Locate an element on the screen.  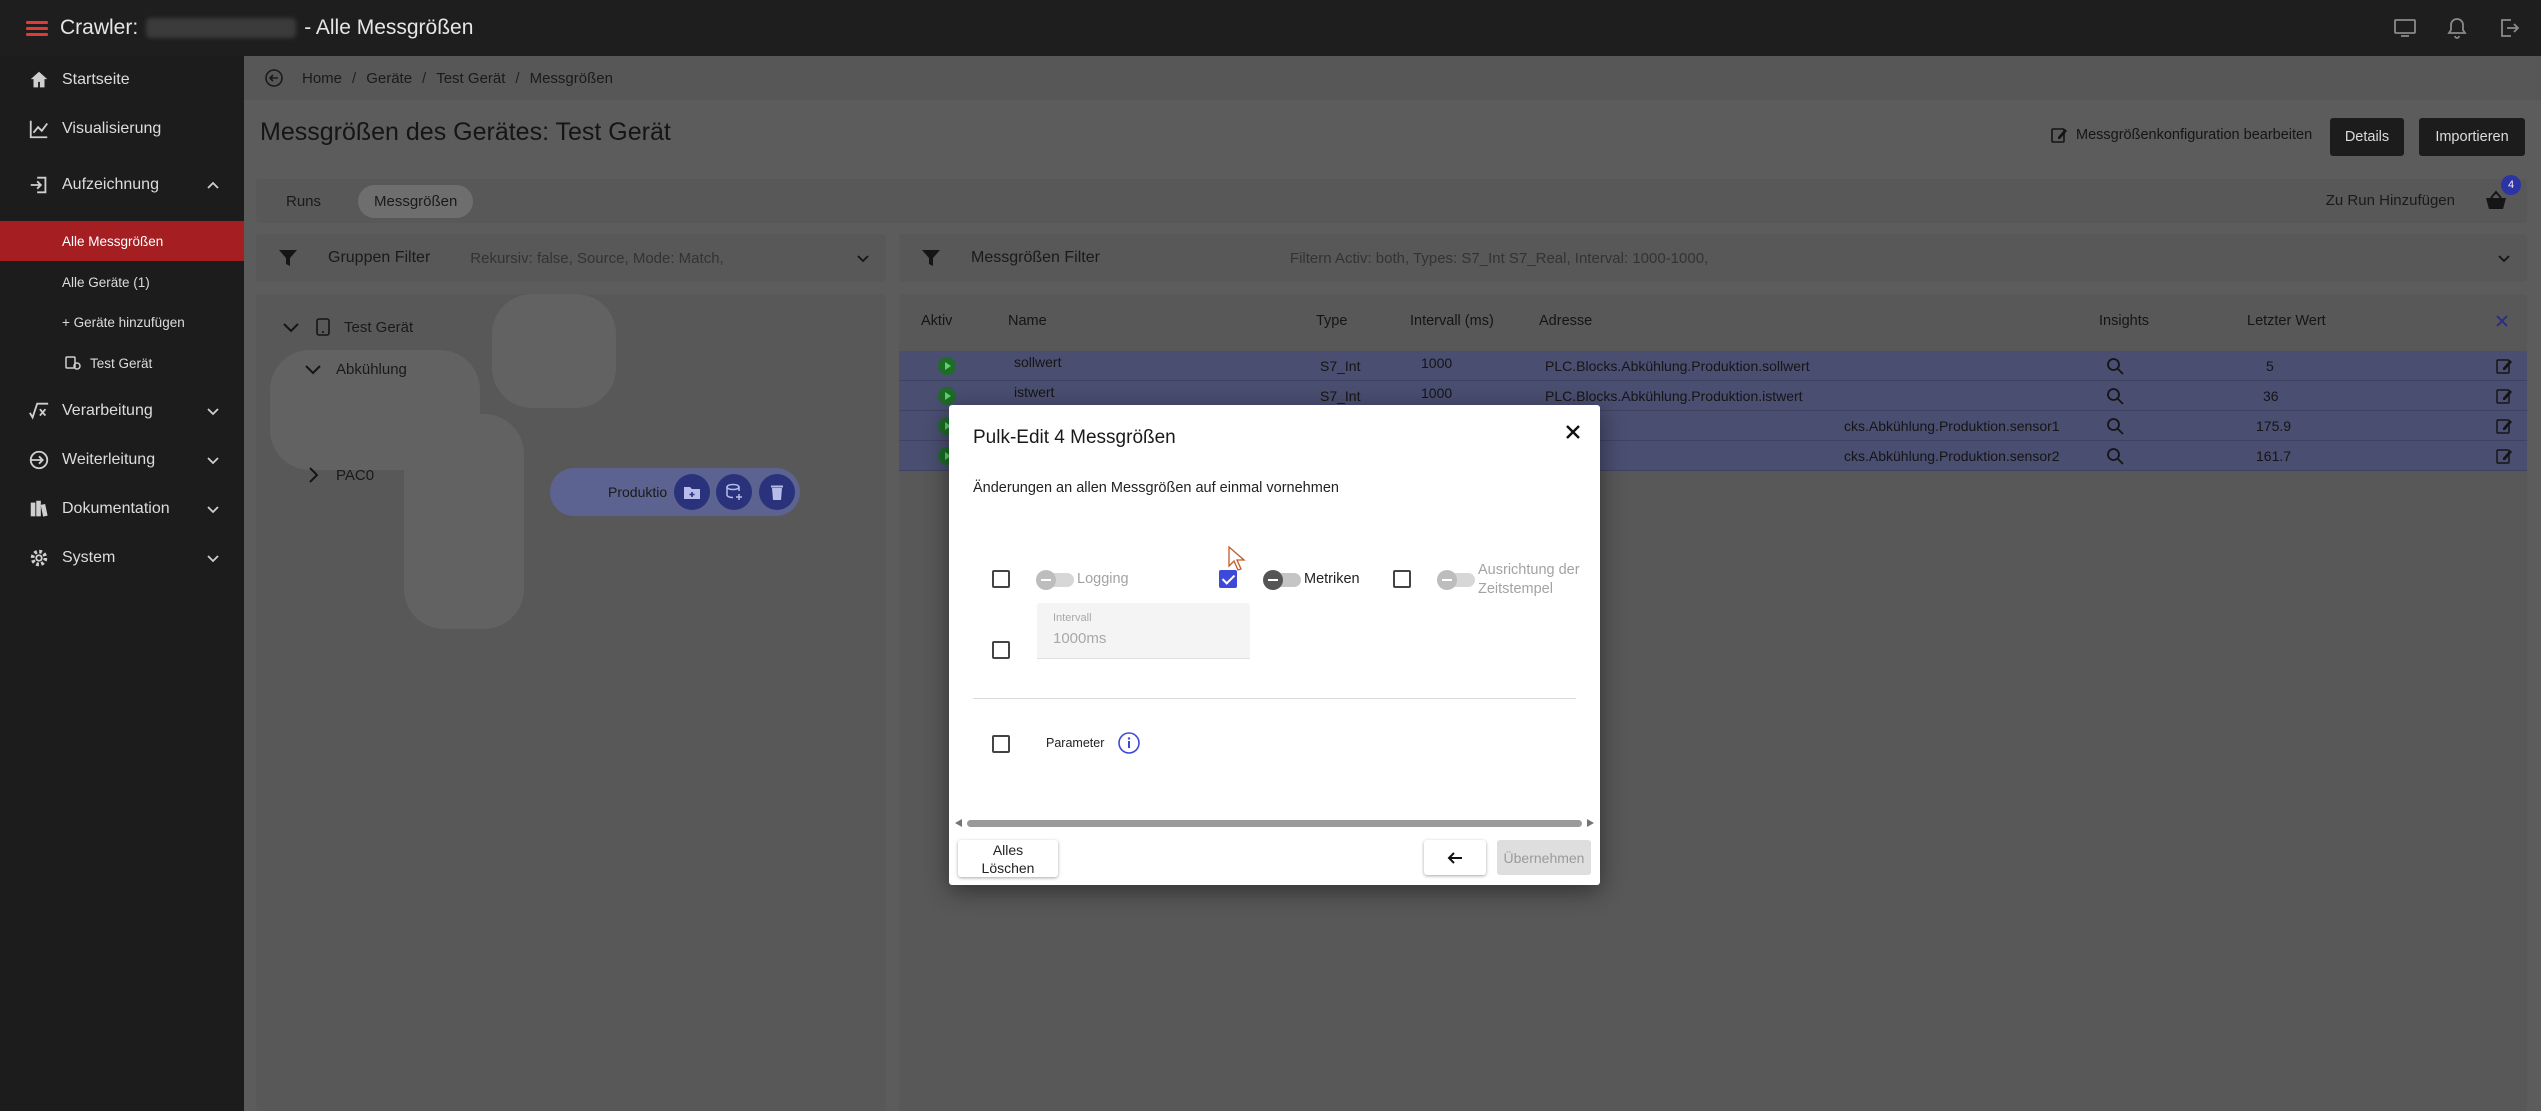
tree-ghost-shape is located at coordinates (464, 521).